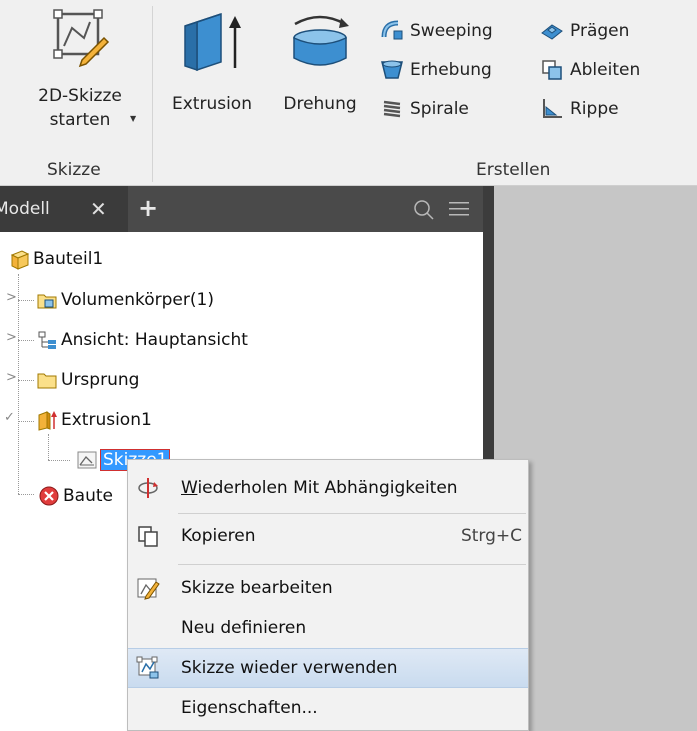 The image size is (697, 731). I want to click on extrusion-button: Extrusion, so click(212, 62).